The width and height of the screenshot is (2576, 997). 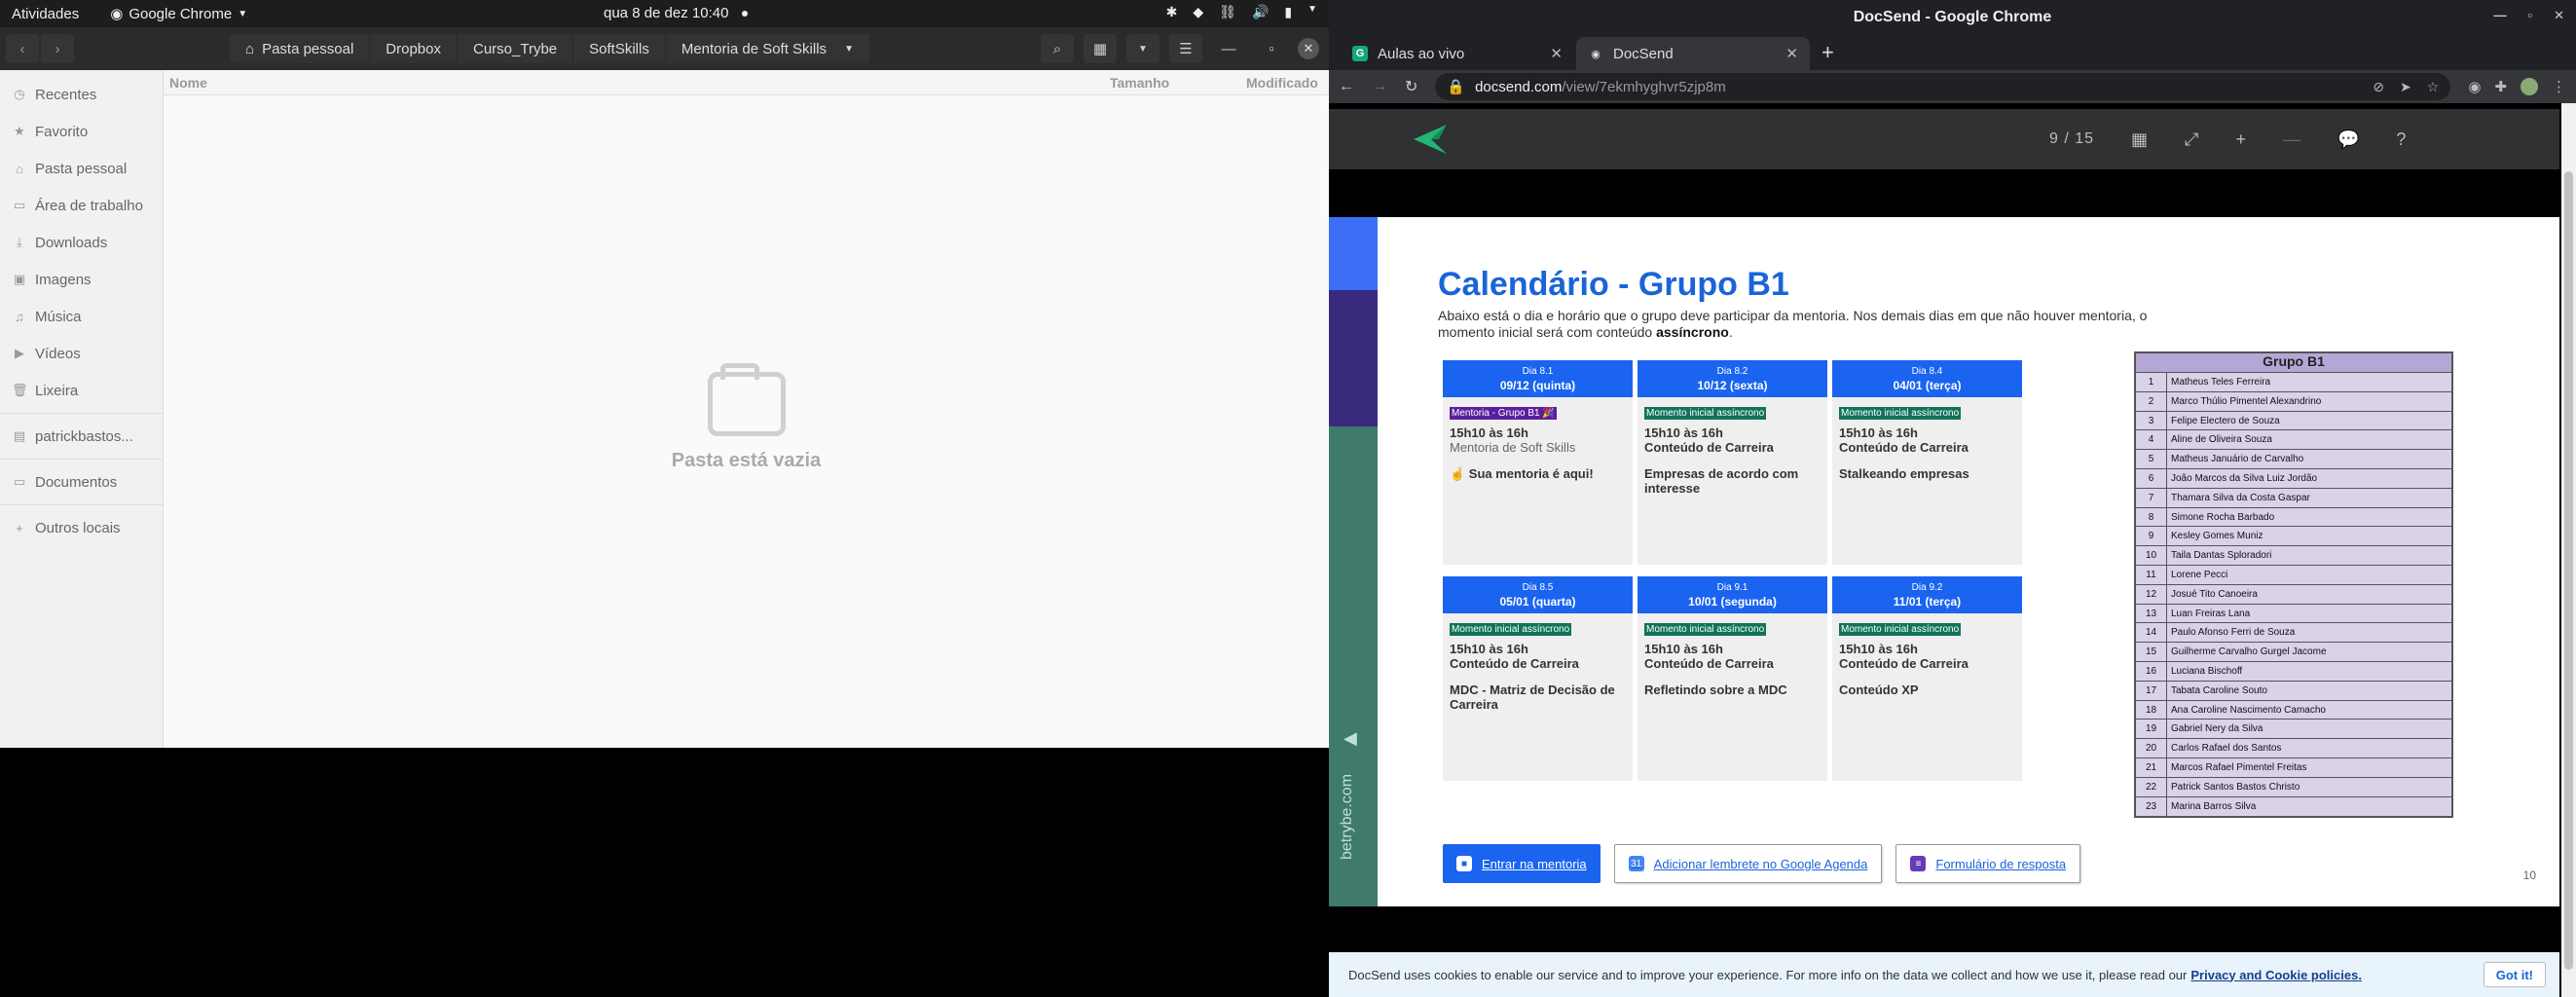 I want to click on sidebar-item-recentes: ◷ Recentes, so click(x=81, y=94).